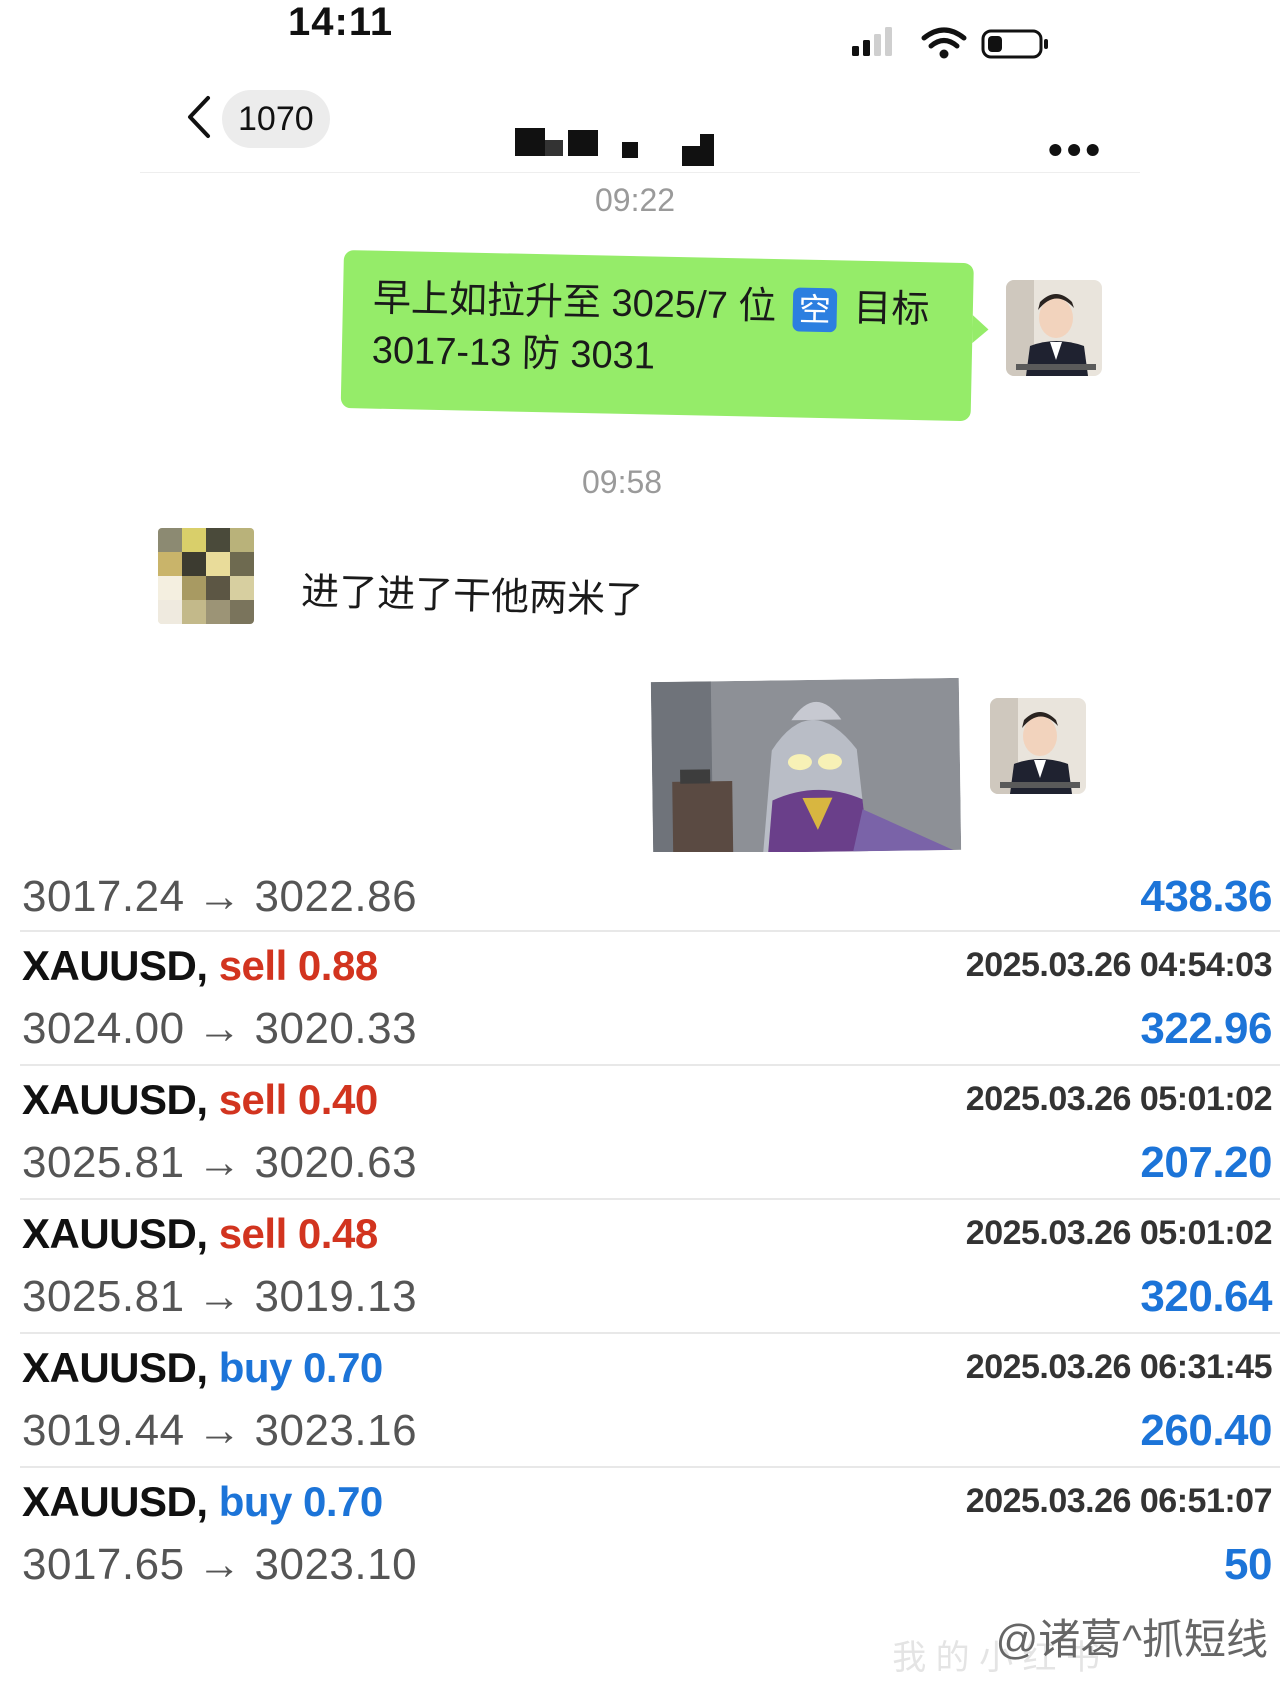  Describe the element at coordinates (298, 1233) in the screenshot. I see `trade-side: sell 0.48` at that location.